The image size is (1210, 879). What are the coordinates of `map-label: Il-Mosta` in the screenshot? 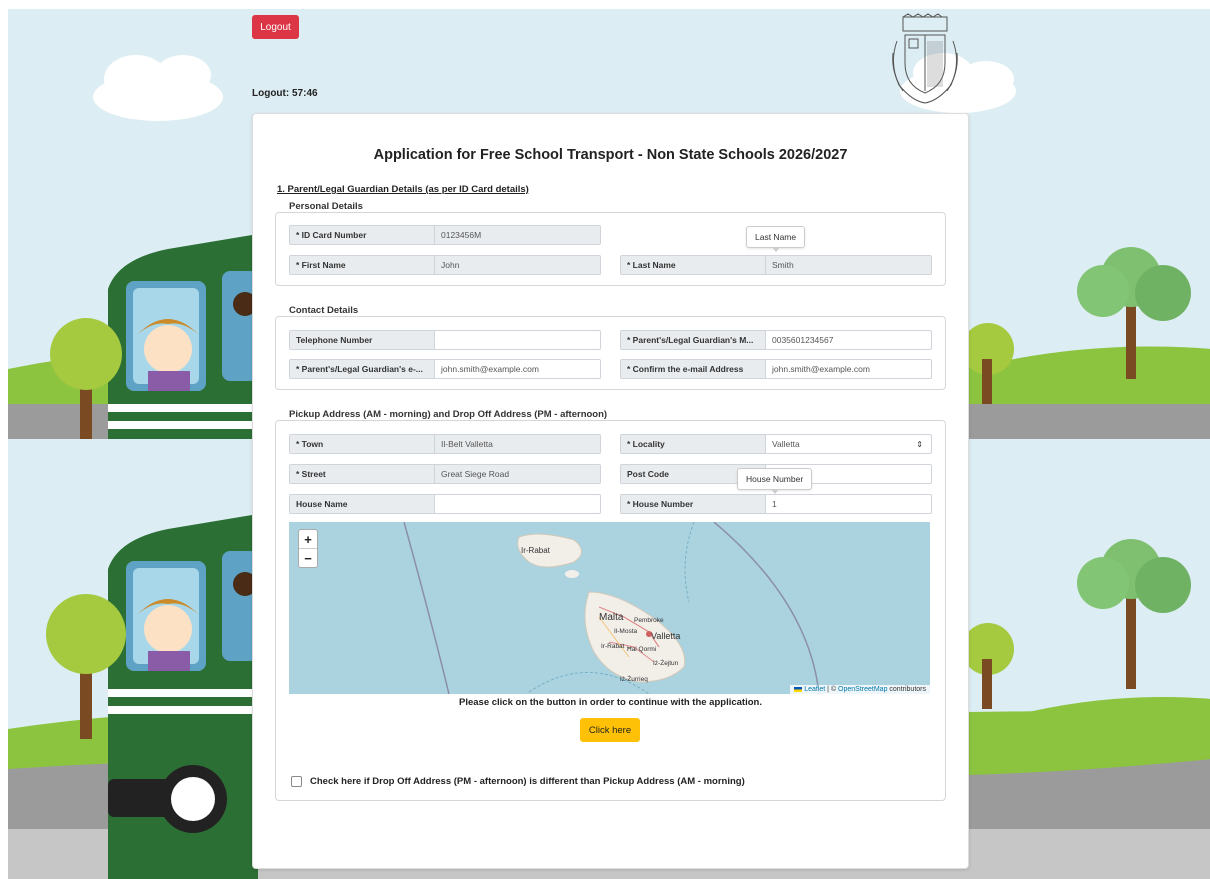 It's located at (626, 631).